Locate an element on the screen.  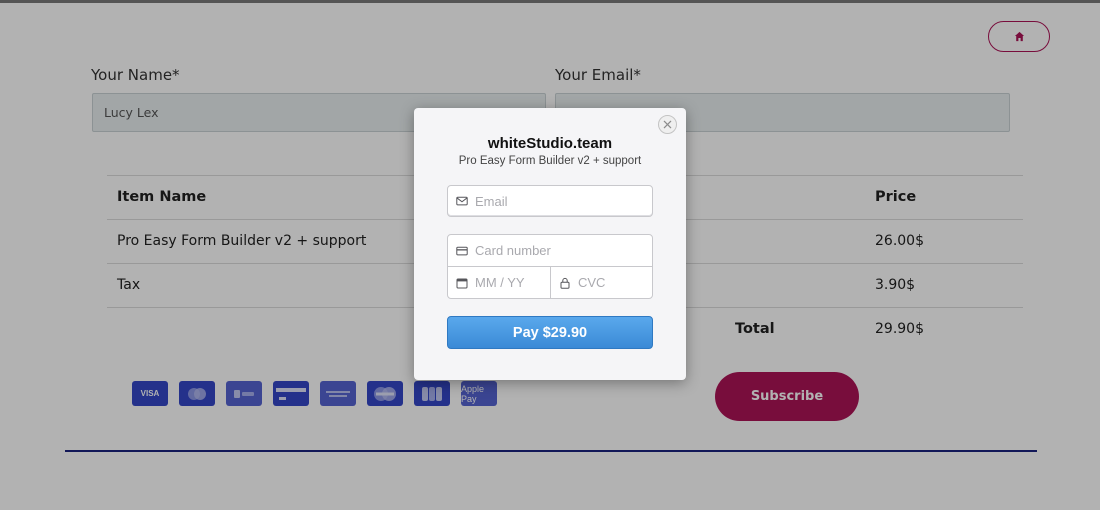
lock-icon is located at coordinates (565, 283).